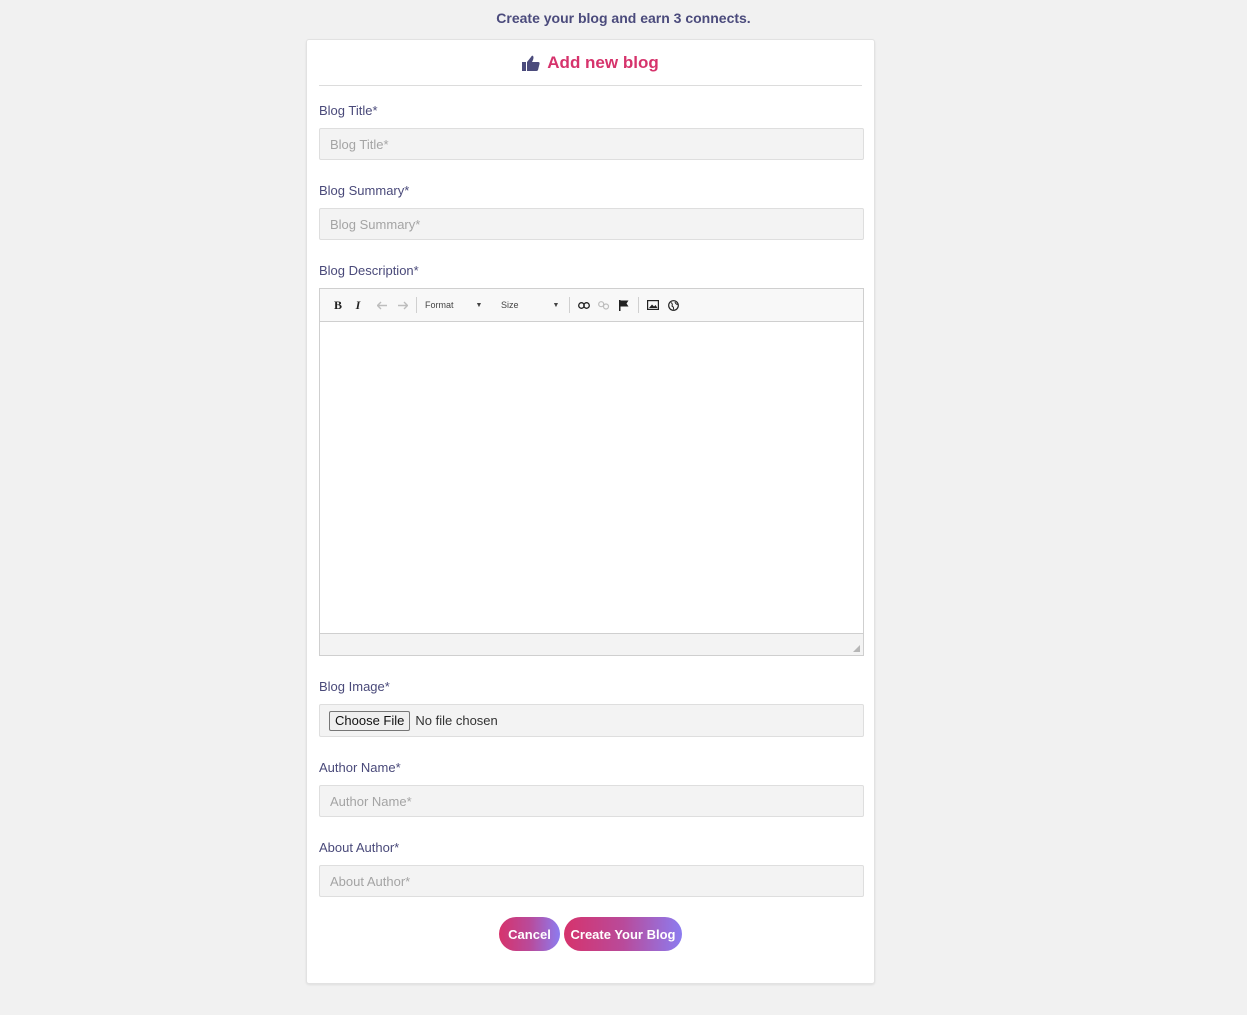 The image size is (1247, 1015). I want to click on blog-summary-label: Blog Summary*, so click(364, 190).